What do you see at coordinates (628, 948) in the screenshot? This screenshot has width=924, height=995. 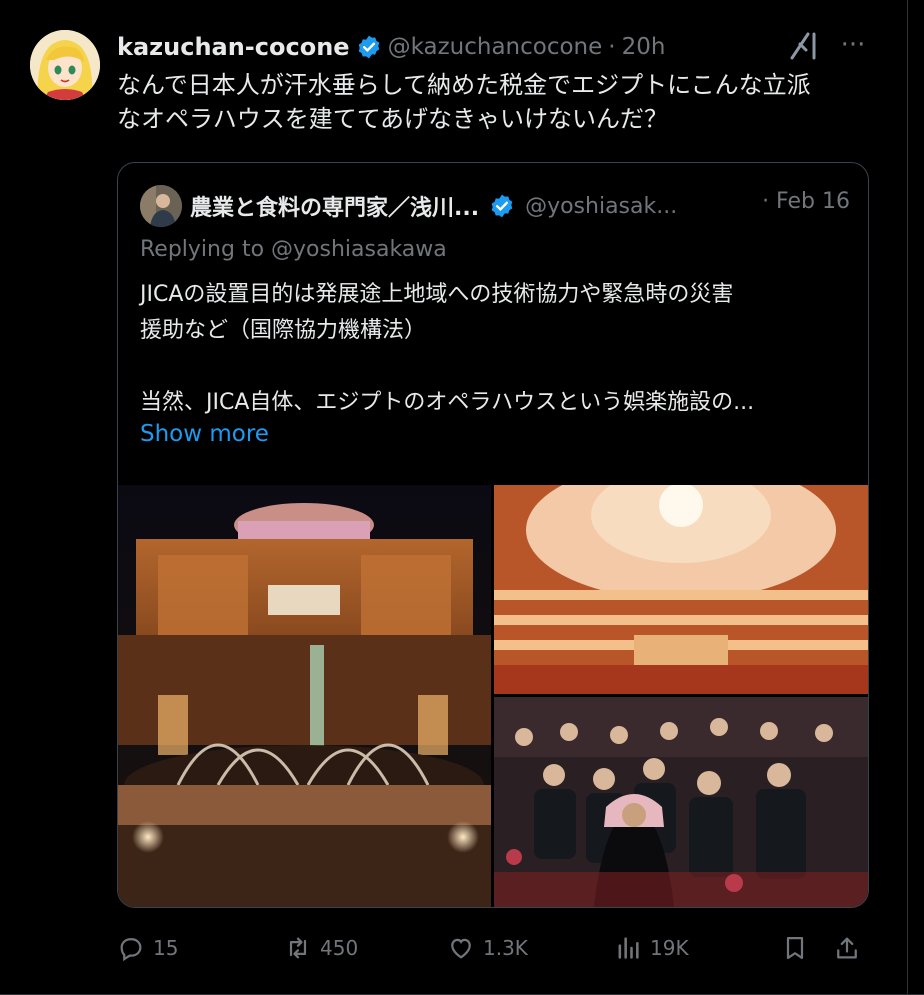 I see `views-icon` at bounding box center [628, 948].